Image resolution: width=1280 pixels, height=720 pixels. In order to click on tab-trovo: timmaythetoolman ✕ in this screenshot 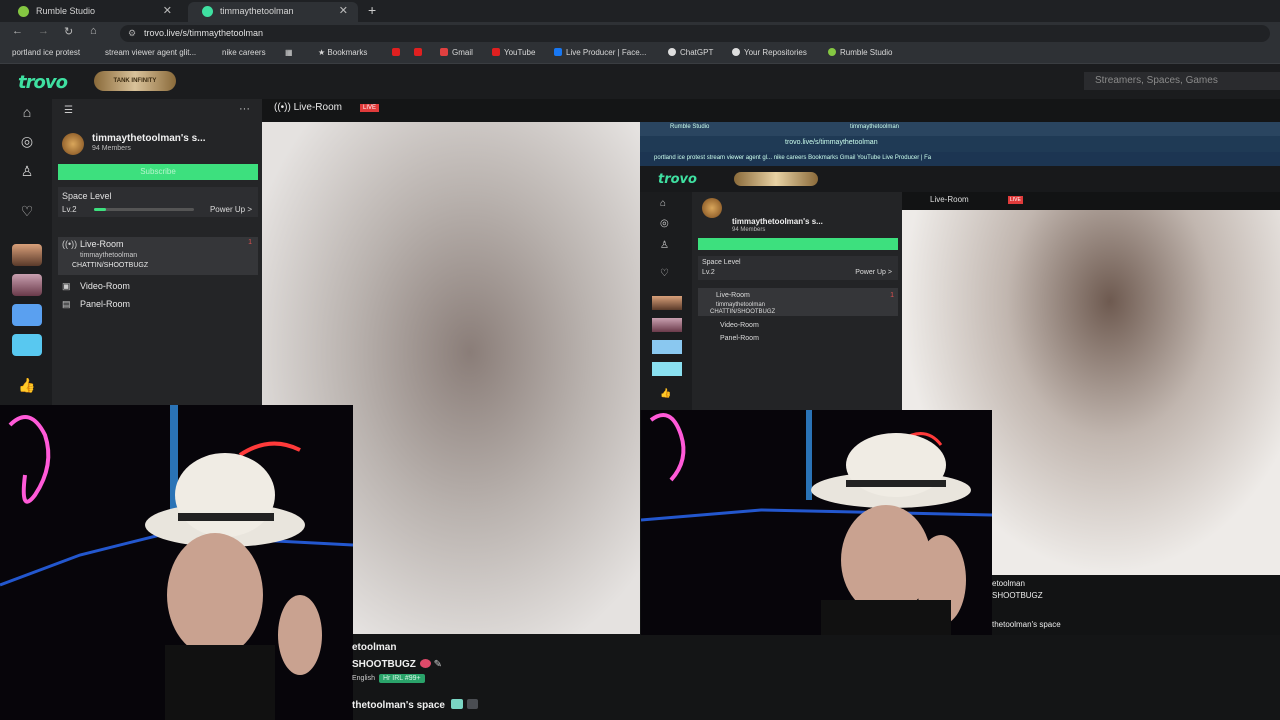, I will do `click(273, 12)`.